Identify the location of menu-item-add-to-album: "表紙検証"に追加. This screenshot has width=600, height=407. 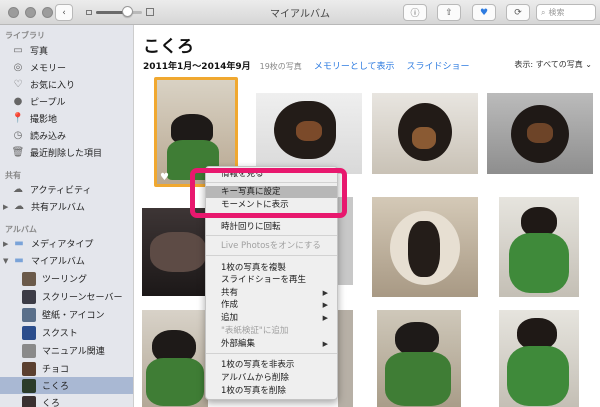
(271, 331).